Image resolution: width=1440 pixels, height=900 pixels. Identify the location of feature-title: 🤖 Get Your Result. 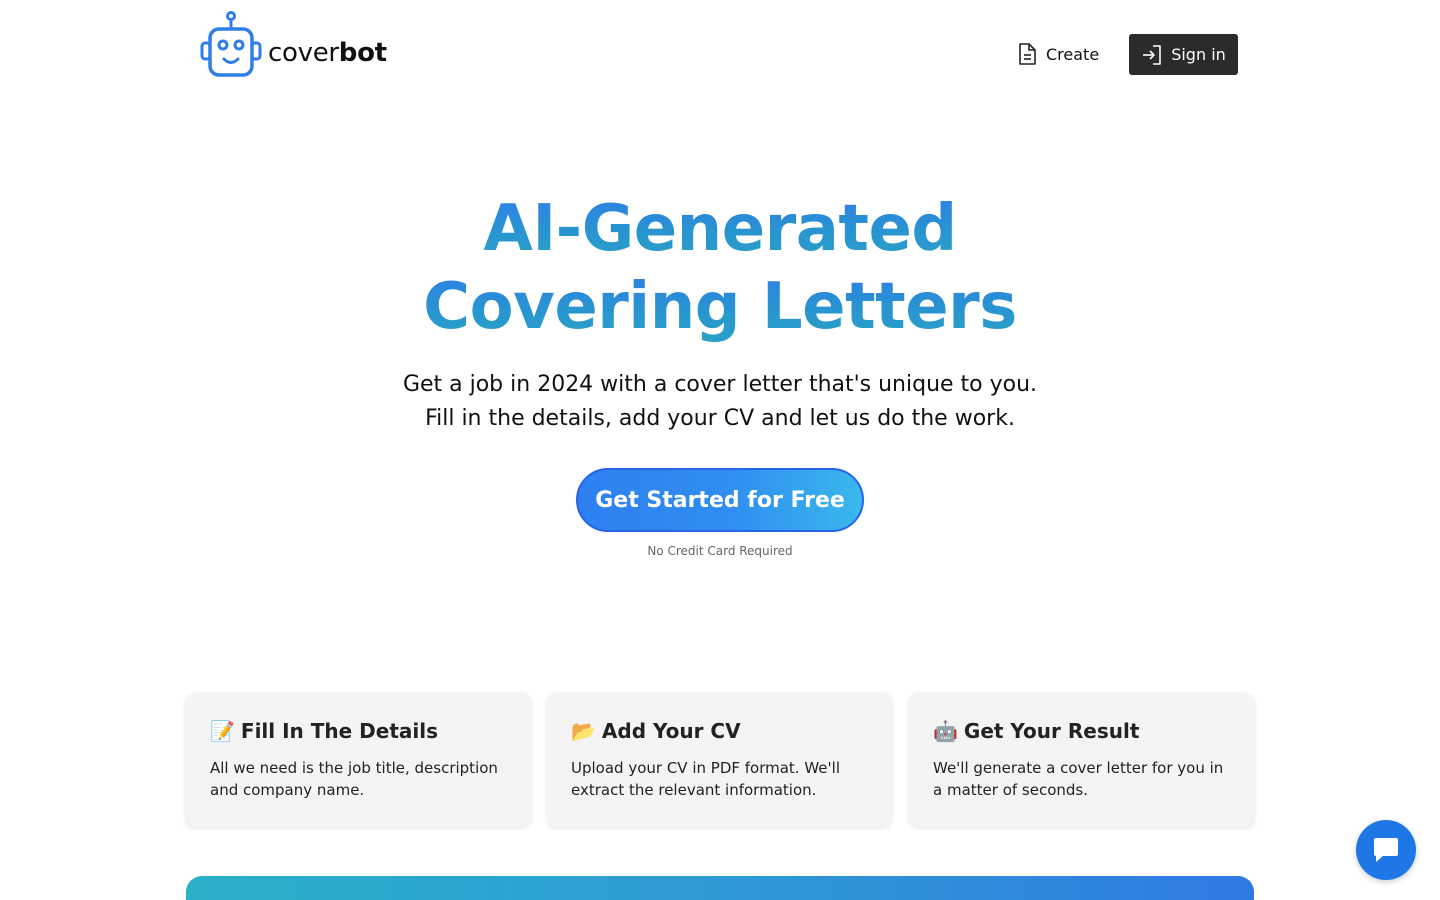
(1081, 731).